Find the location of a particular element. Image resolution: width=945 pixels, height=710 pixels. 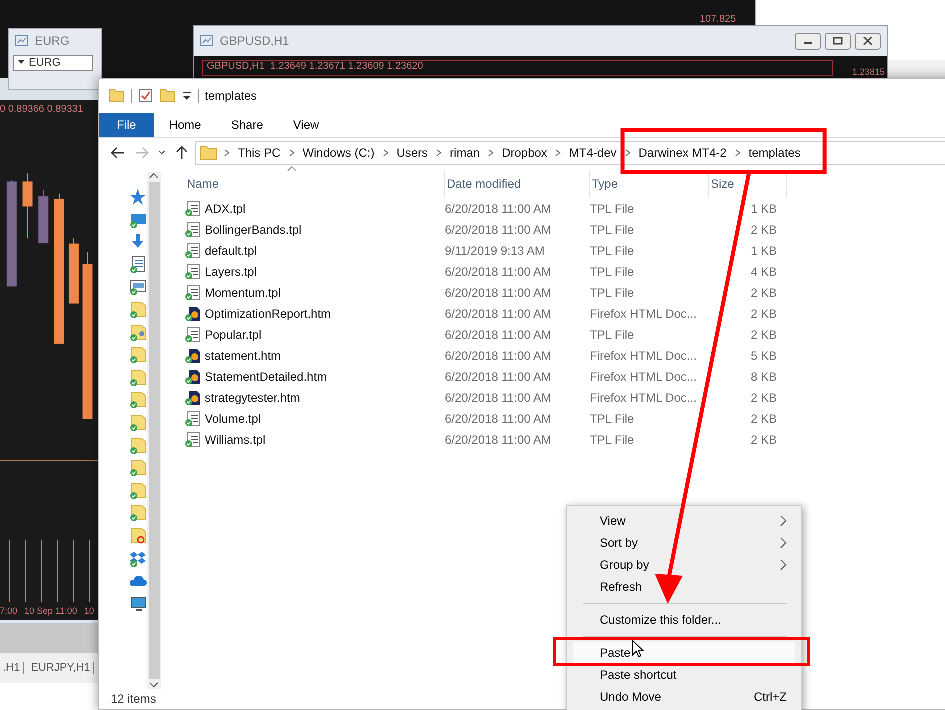

file-size: 1 KB is located at coordinates (763, 209).